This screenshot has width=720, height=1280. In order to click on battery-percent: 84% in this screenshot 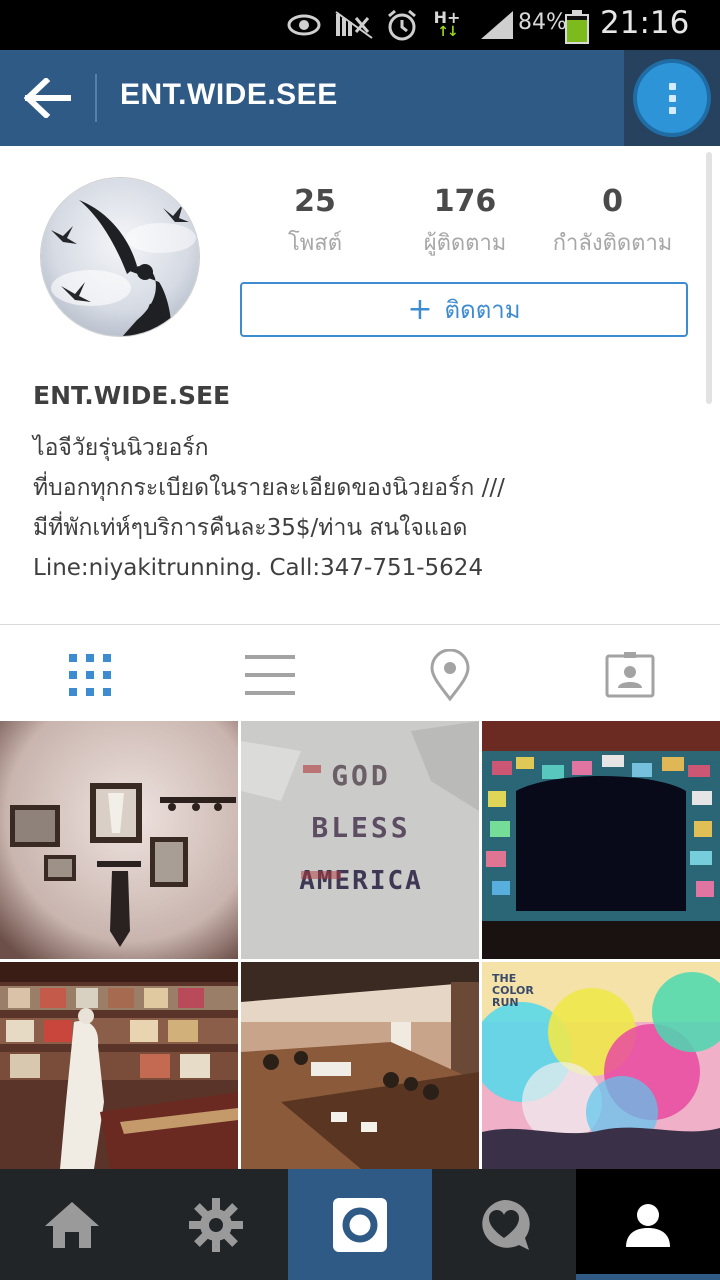, I will do `click(542, 22)`.